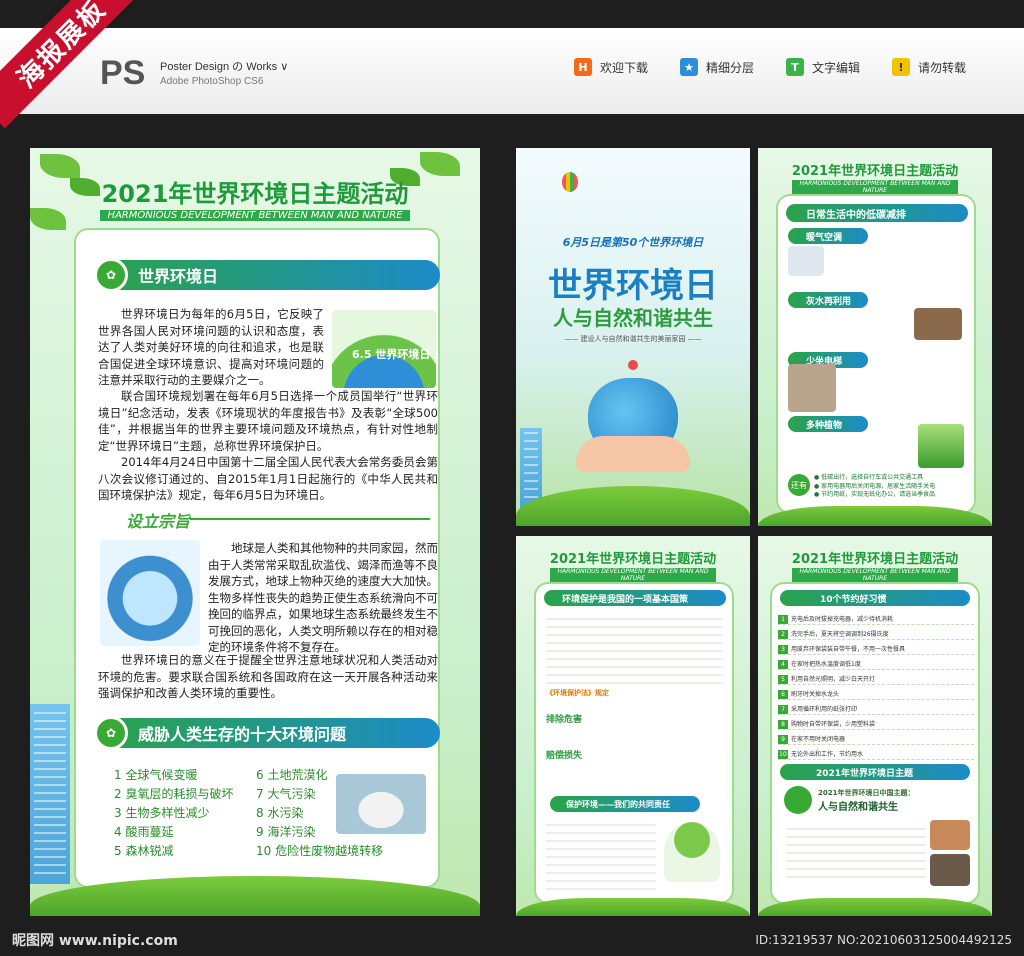  I want to click on ps-line2: Adobe PhotoShop CS6, so click(212, 81).